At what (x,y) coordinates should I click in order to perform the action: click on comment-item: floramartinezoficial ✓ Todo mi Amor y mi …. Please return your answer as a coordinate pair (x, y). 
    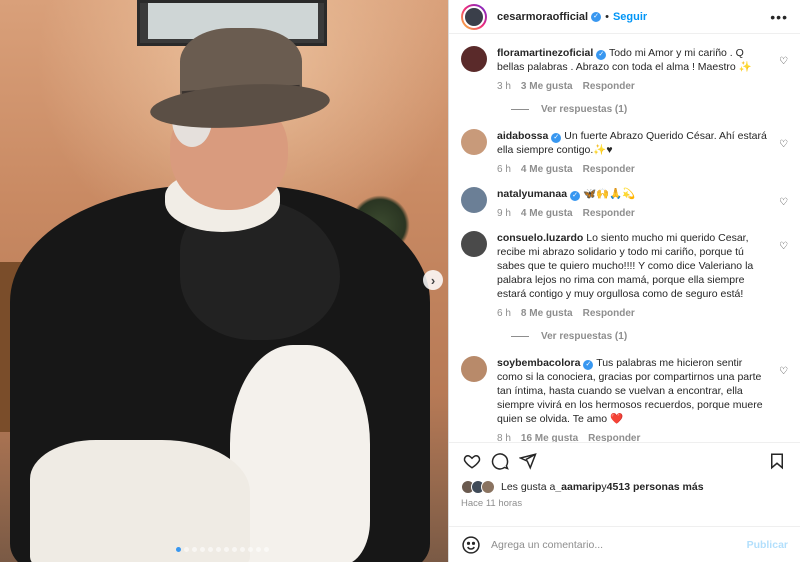
    Looking at the image, I should click on (624, 70).